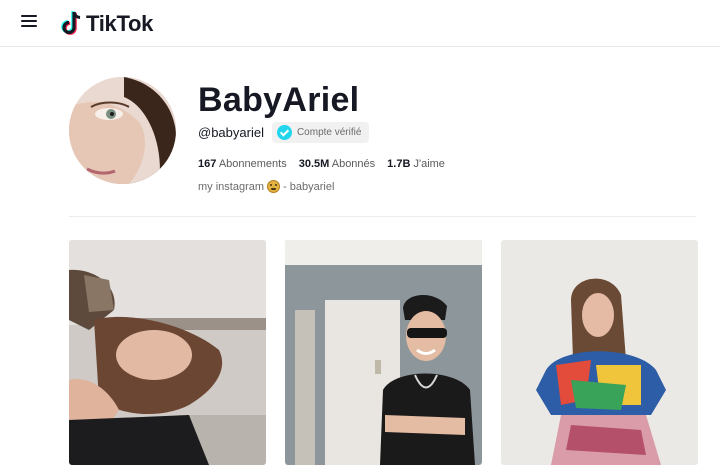 Image resolution: width=720 pixels, height=465 pixels. I want to click on verified-badge: Compte vérifié, so click(320, 132).